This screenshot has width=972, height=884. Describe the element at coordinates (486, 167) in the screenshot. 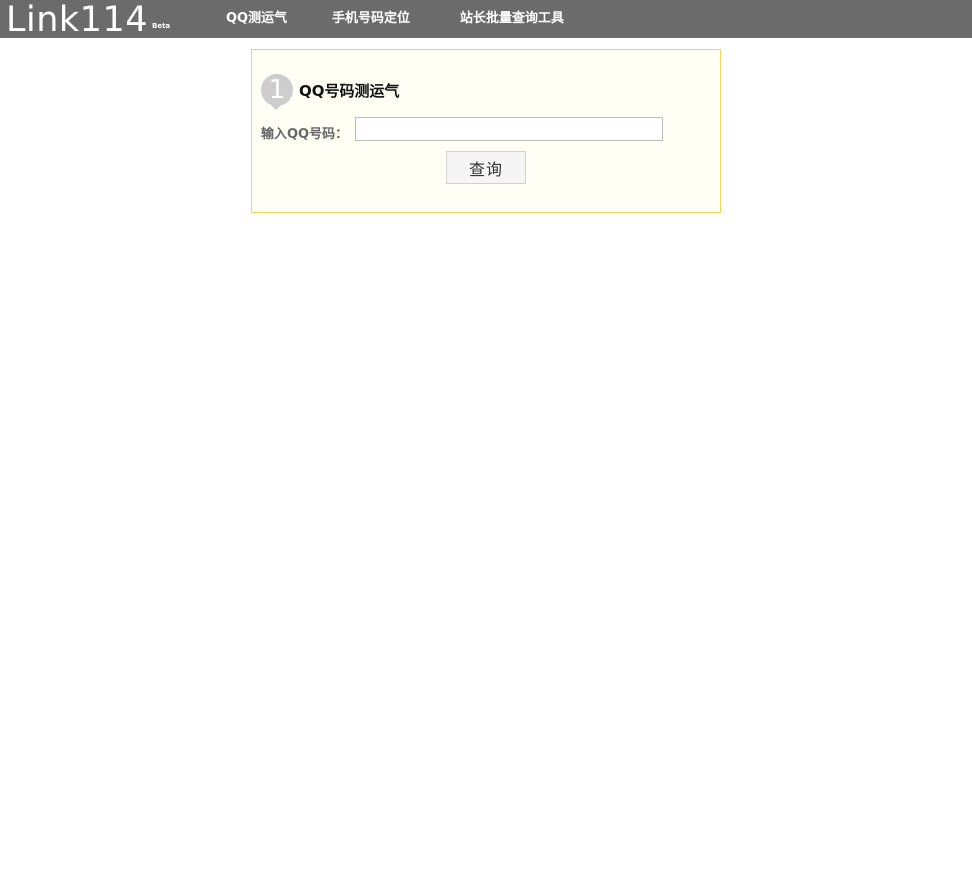

I see `query-button: 查询` at that location.